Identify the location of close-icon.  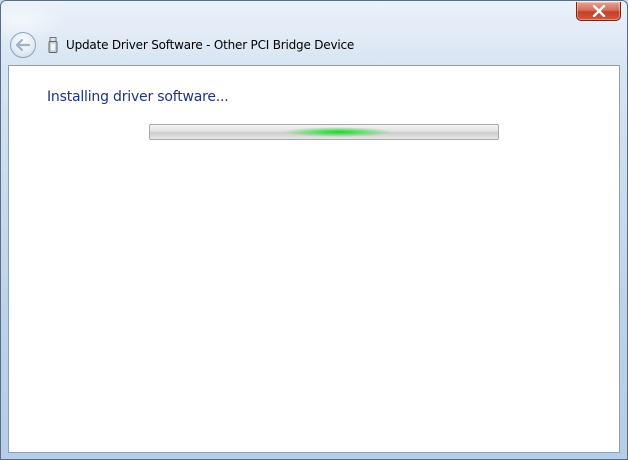
(598, 11).